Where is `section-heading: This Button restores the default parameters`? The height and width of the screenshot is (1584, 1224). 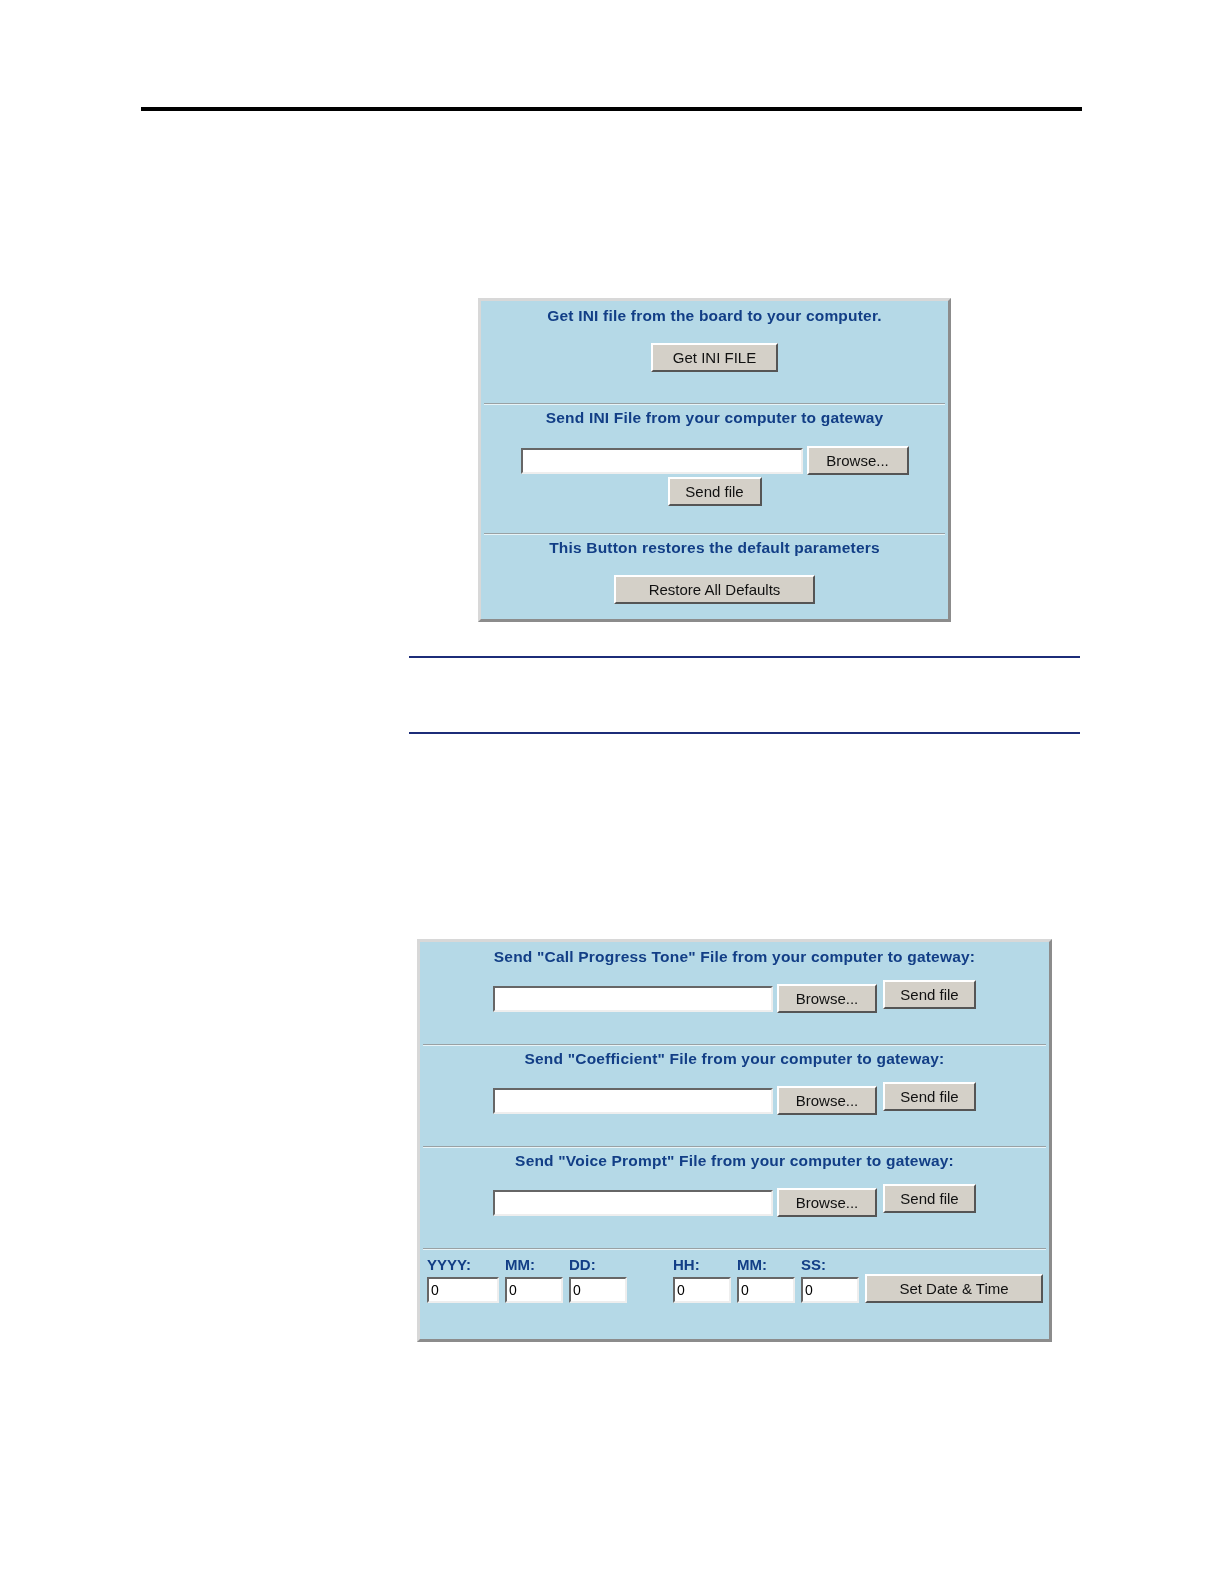
section-heading: This Button restores the default parameters is located at coordinates (714, 548).